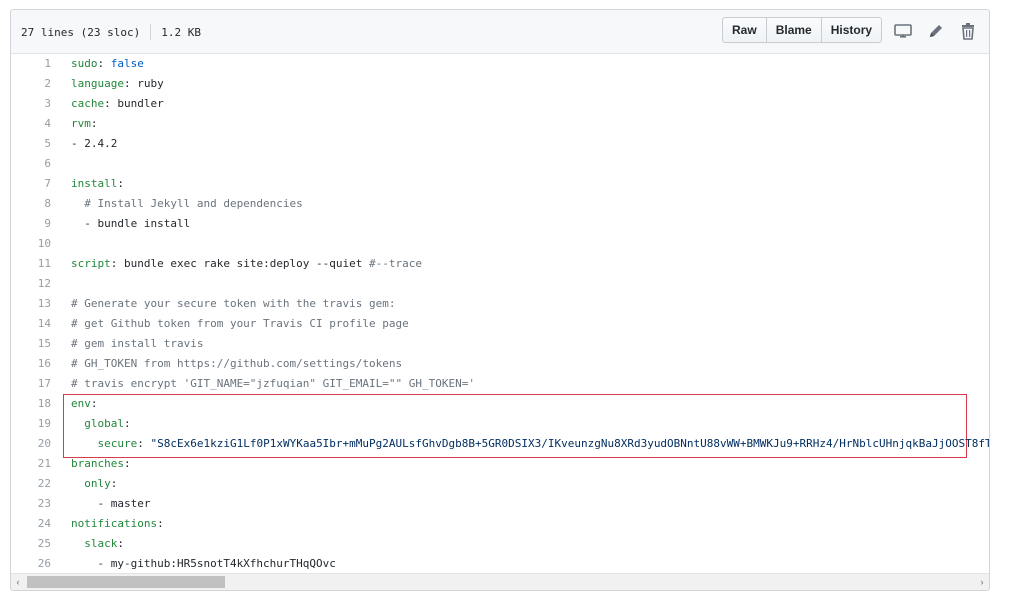 The width and height of the screenshot is (1013, 592). I want to click on code-line: 10, so click(500, 244).